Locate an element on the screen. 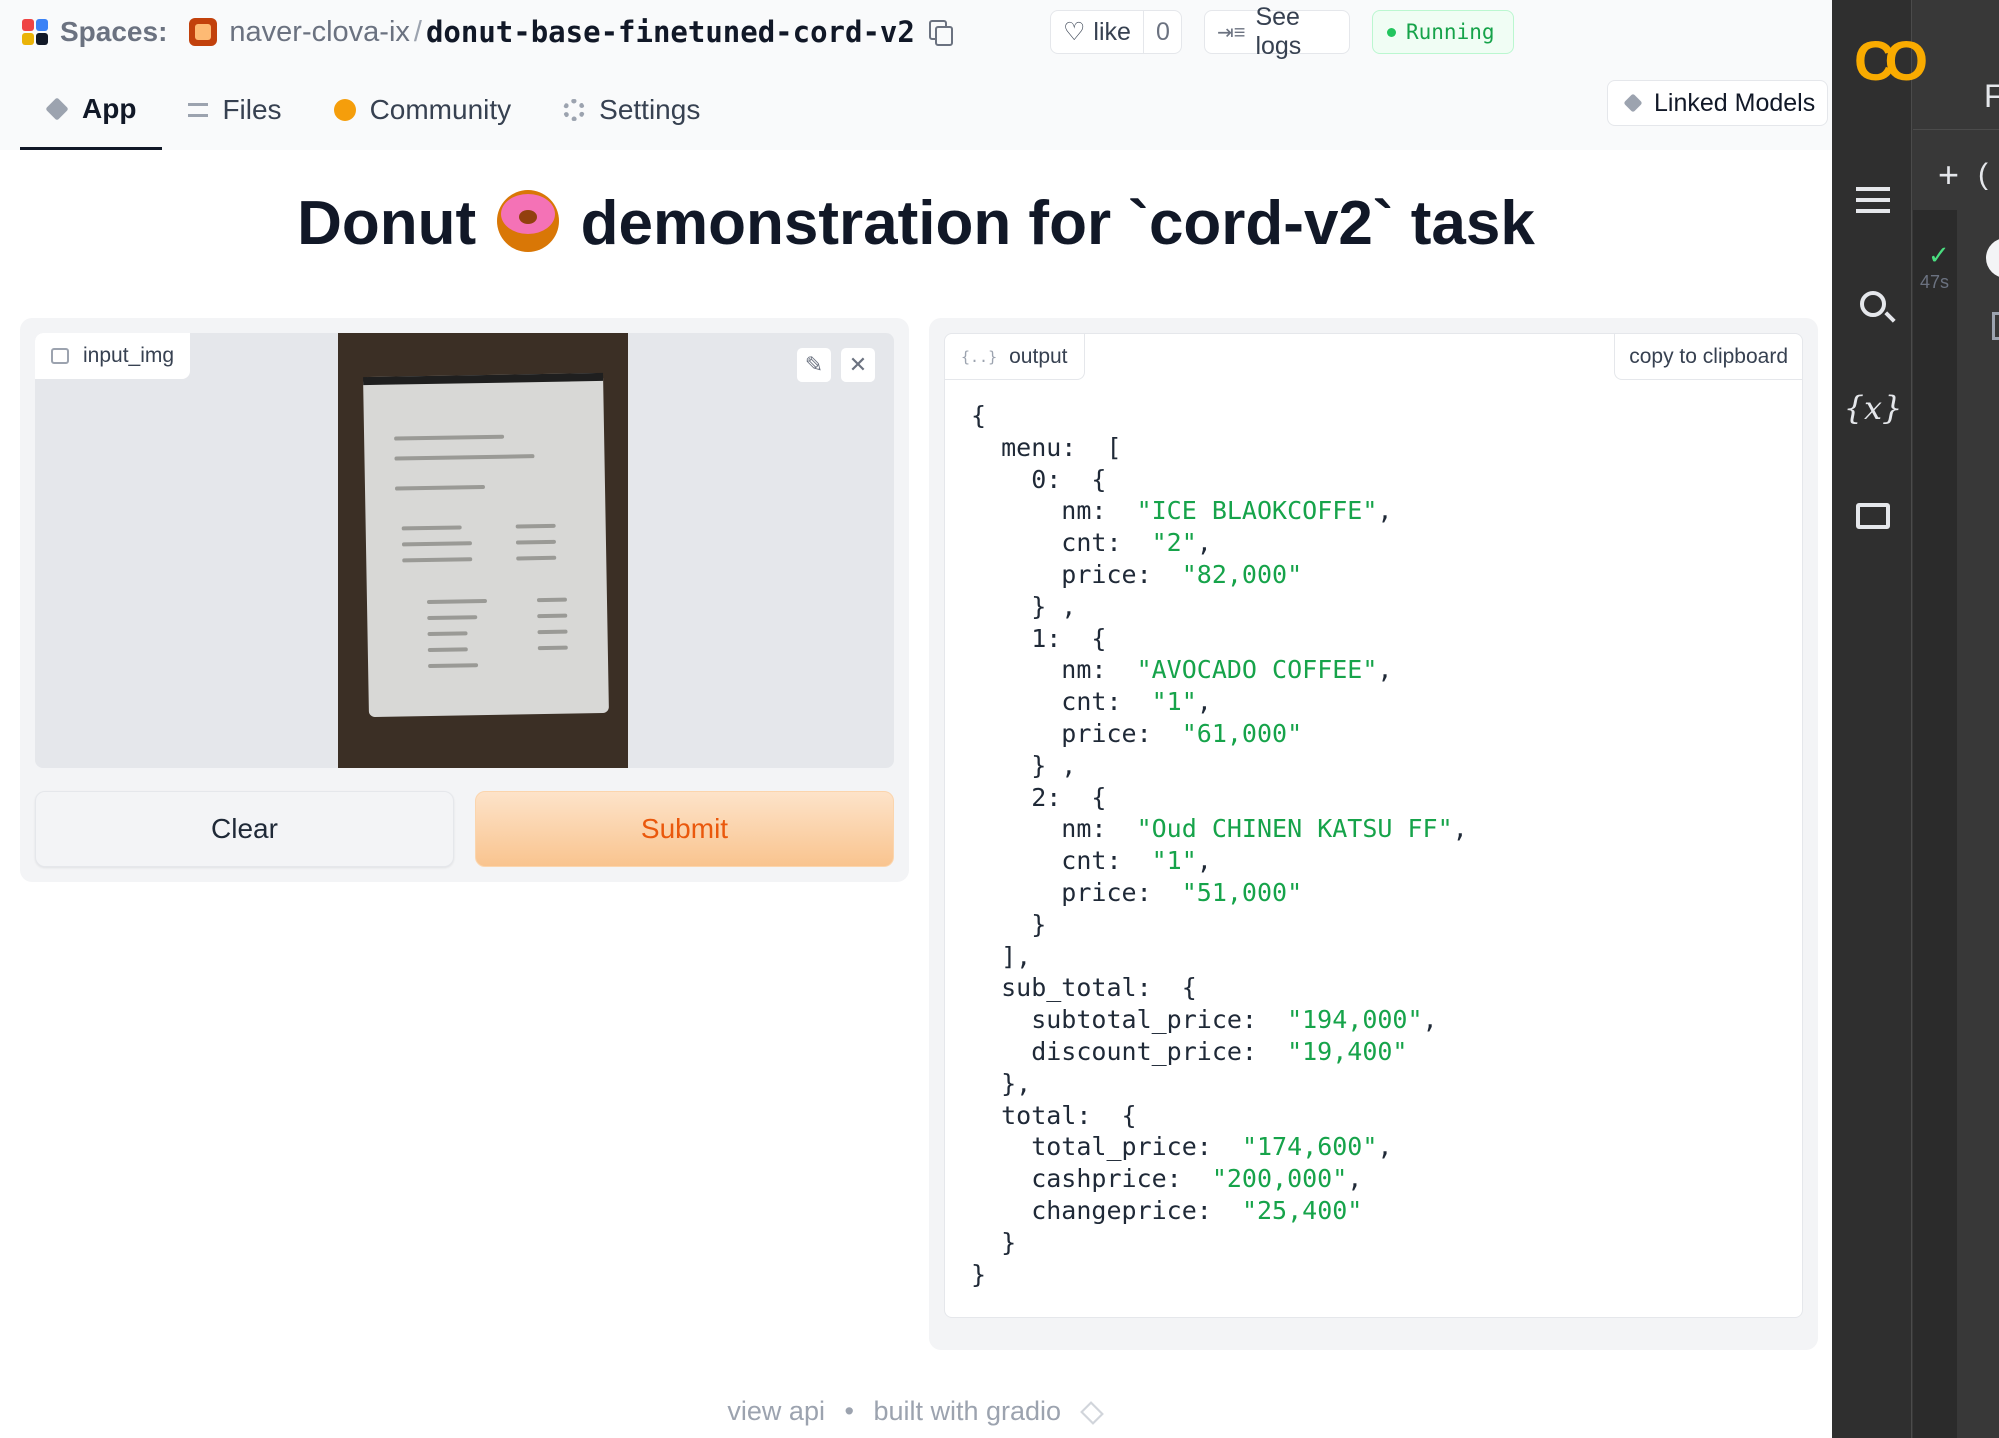 The image size is (1999, 1438). variables-icon: {x} is located at coordinates (1873, 408).